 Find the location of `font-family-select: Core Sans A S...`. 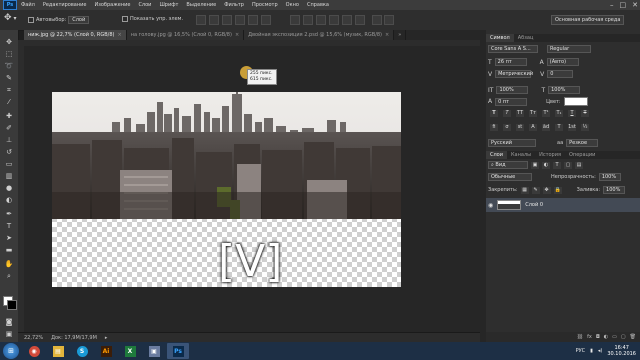

font-family-select: Core Sans A S... is located at coordinates (513, 49).